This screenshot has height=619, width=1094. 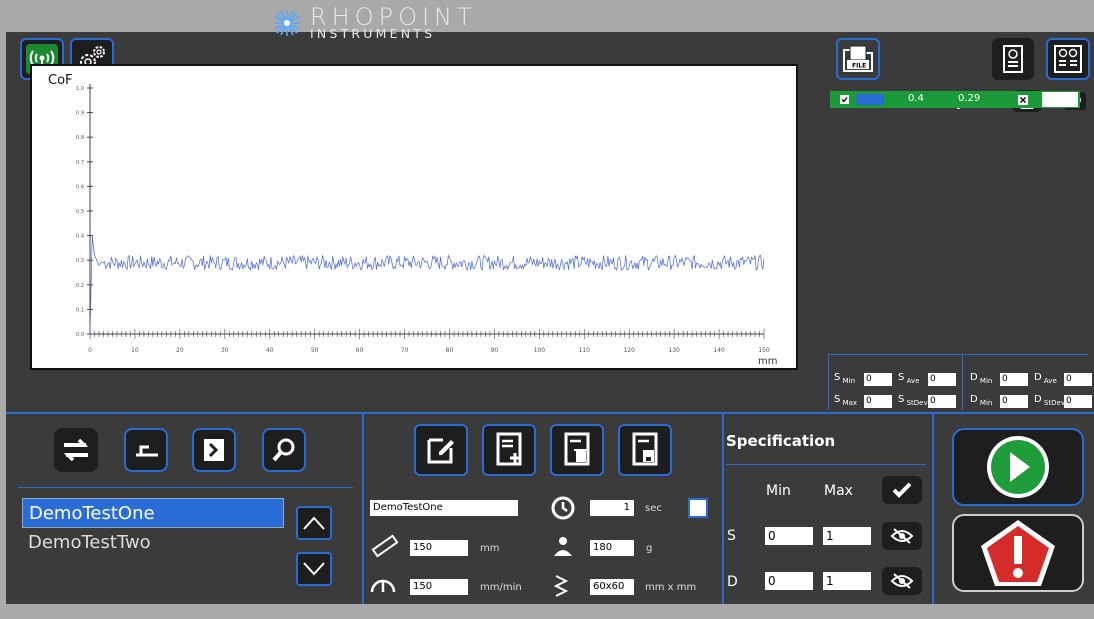 What do you see at coordinates (441, 450) in the screenshot?
I see `edit-test-button` at bounding box center [441, 450].